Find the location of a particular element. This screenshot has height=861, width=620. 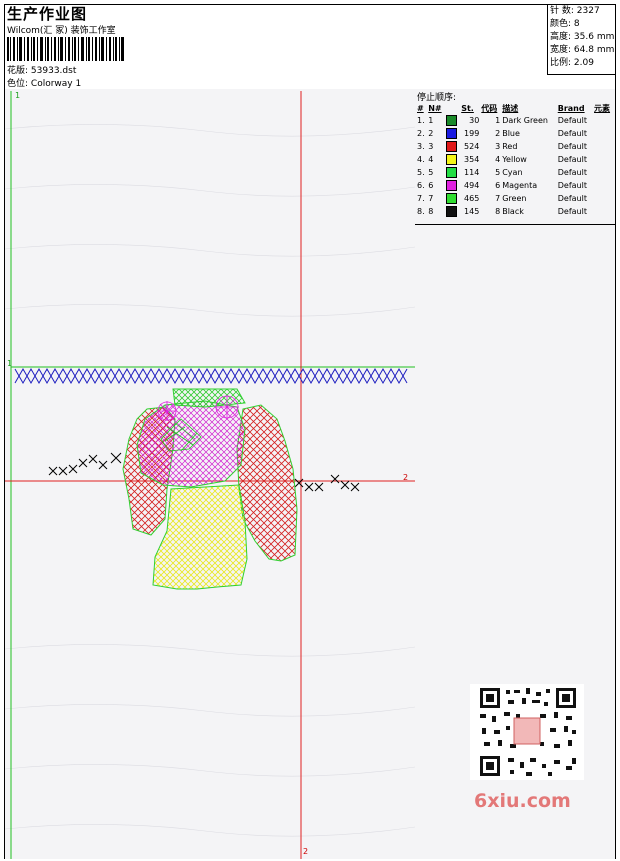

row-index: 5. is located at coordinates (421, 172).